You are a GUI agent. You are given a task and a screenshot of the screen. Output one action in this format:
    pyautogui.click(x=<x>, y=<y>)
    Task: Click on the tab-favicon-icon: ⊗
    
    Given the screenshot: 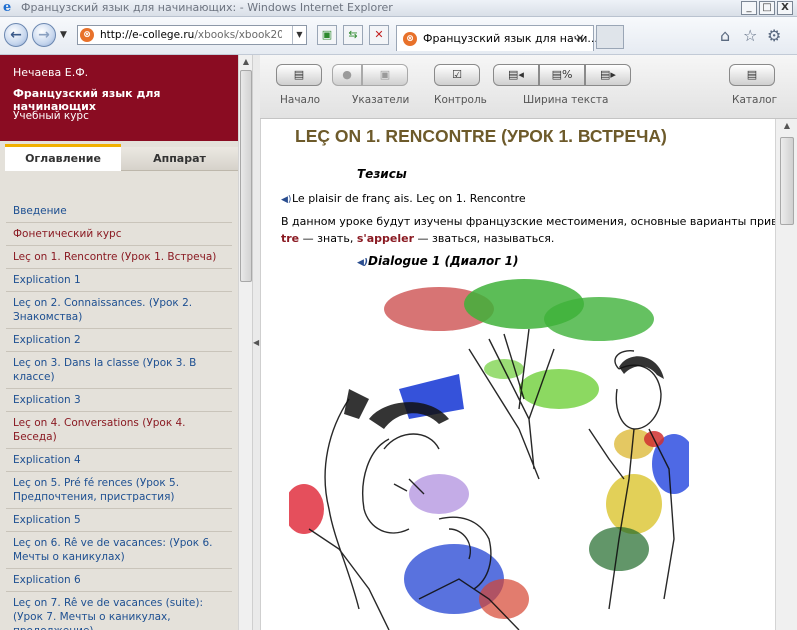 What is the action you would take?
    pyautogui.click(x=410, y=39)
    